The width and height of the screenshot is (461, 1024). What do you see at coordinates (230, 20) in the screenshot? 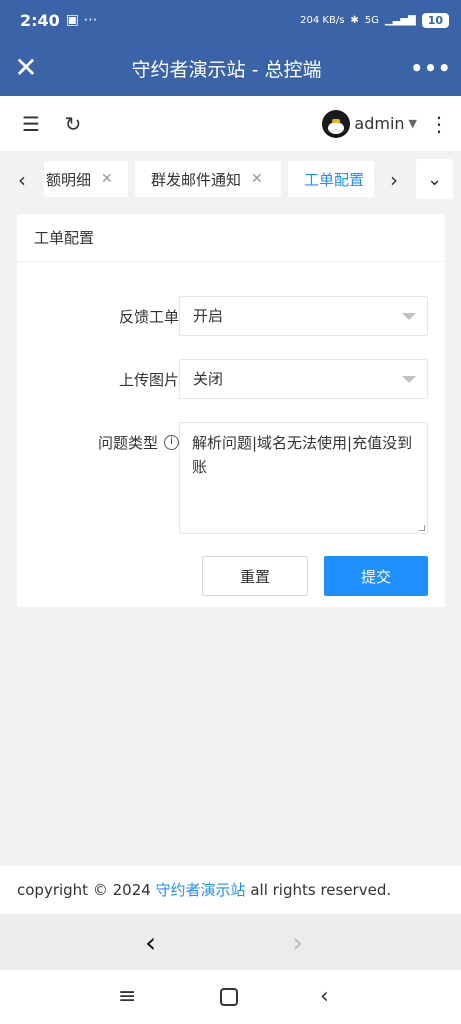
I see `status-bar: 2:40 ▣ ⋯ 204 KB/s ✱ 5G ▁▃▅▇ 10` at bounding box center [230, 20].